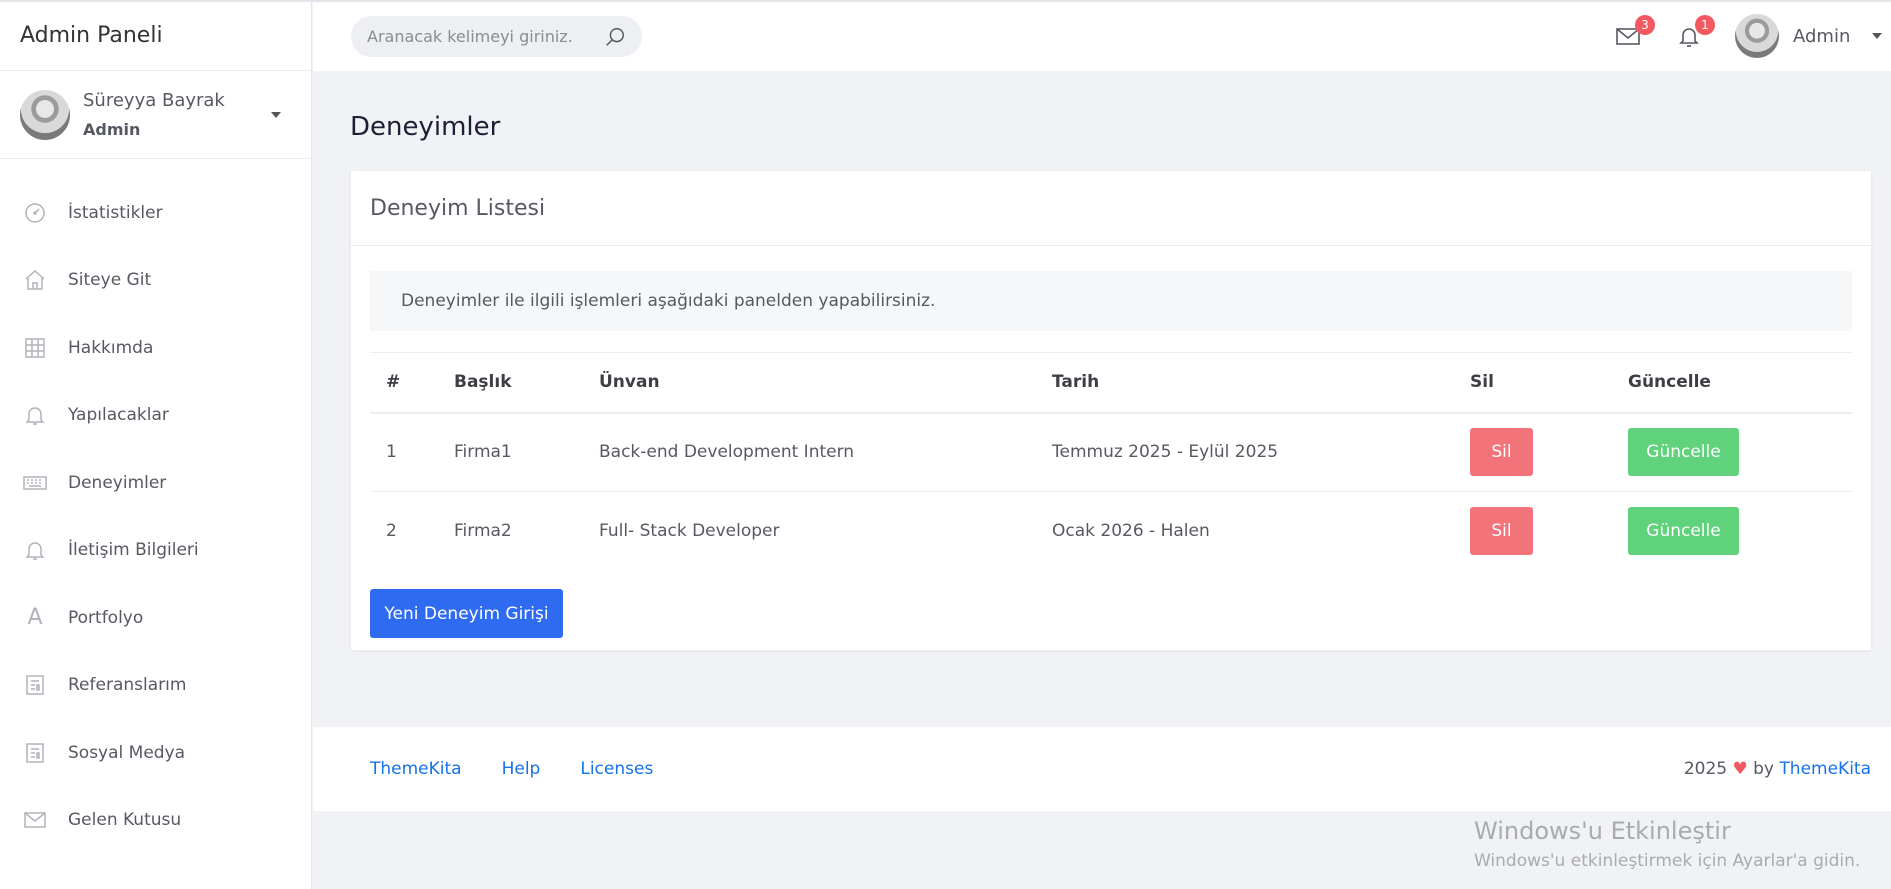 The image size is (1891, 889). What do you see at coordinates (1111, 208) in the screenshot?
I see `card-title: Deneyim Listesi` at bounding box center [1111, 208].